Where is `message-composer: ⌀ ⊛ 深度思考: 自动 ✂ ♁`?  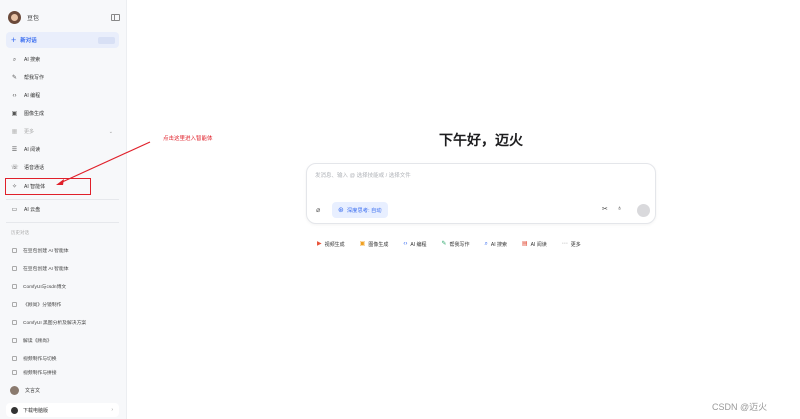 message-composer: ⌀ ⊛ 深度思考: 自动 ✂ ♁ is located at coordinates (481, 193).